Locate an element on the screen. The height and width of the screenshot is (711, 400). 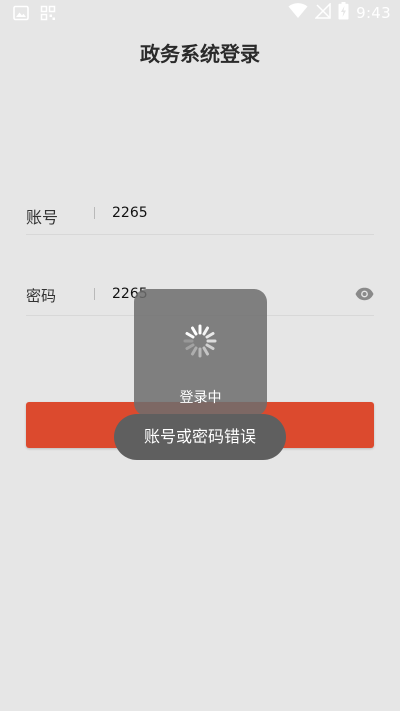
eye-icon is located at coordinates (364, 293).